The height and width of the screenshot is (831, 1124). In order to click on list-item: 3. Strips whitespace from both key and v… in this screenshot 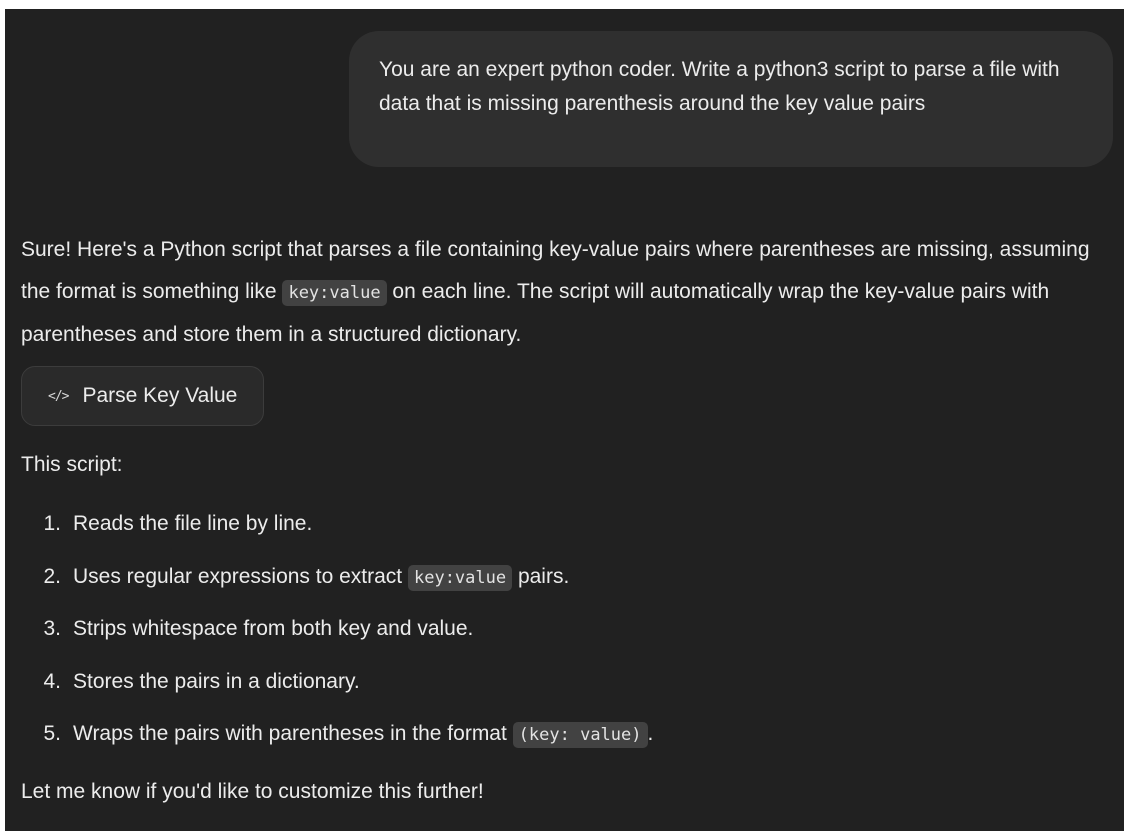, I will do `click(570, 629)`.